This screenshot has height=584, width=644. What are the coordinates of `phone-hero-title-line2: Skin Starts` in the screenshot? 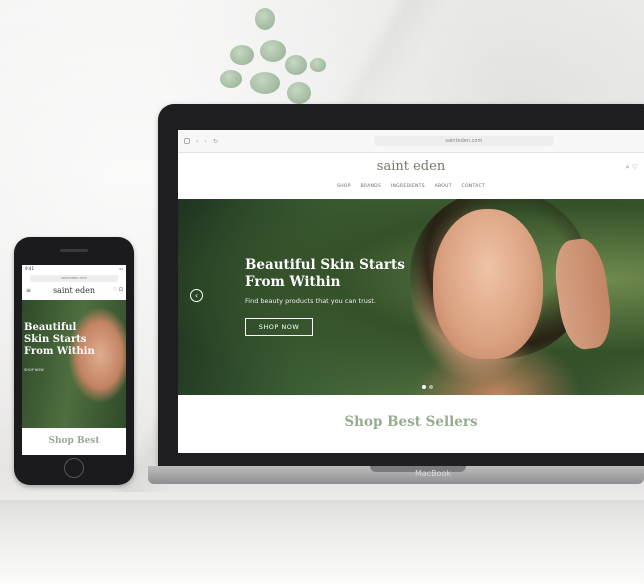 It's located at (55, 339).